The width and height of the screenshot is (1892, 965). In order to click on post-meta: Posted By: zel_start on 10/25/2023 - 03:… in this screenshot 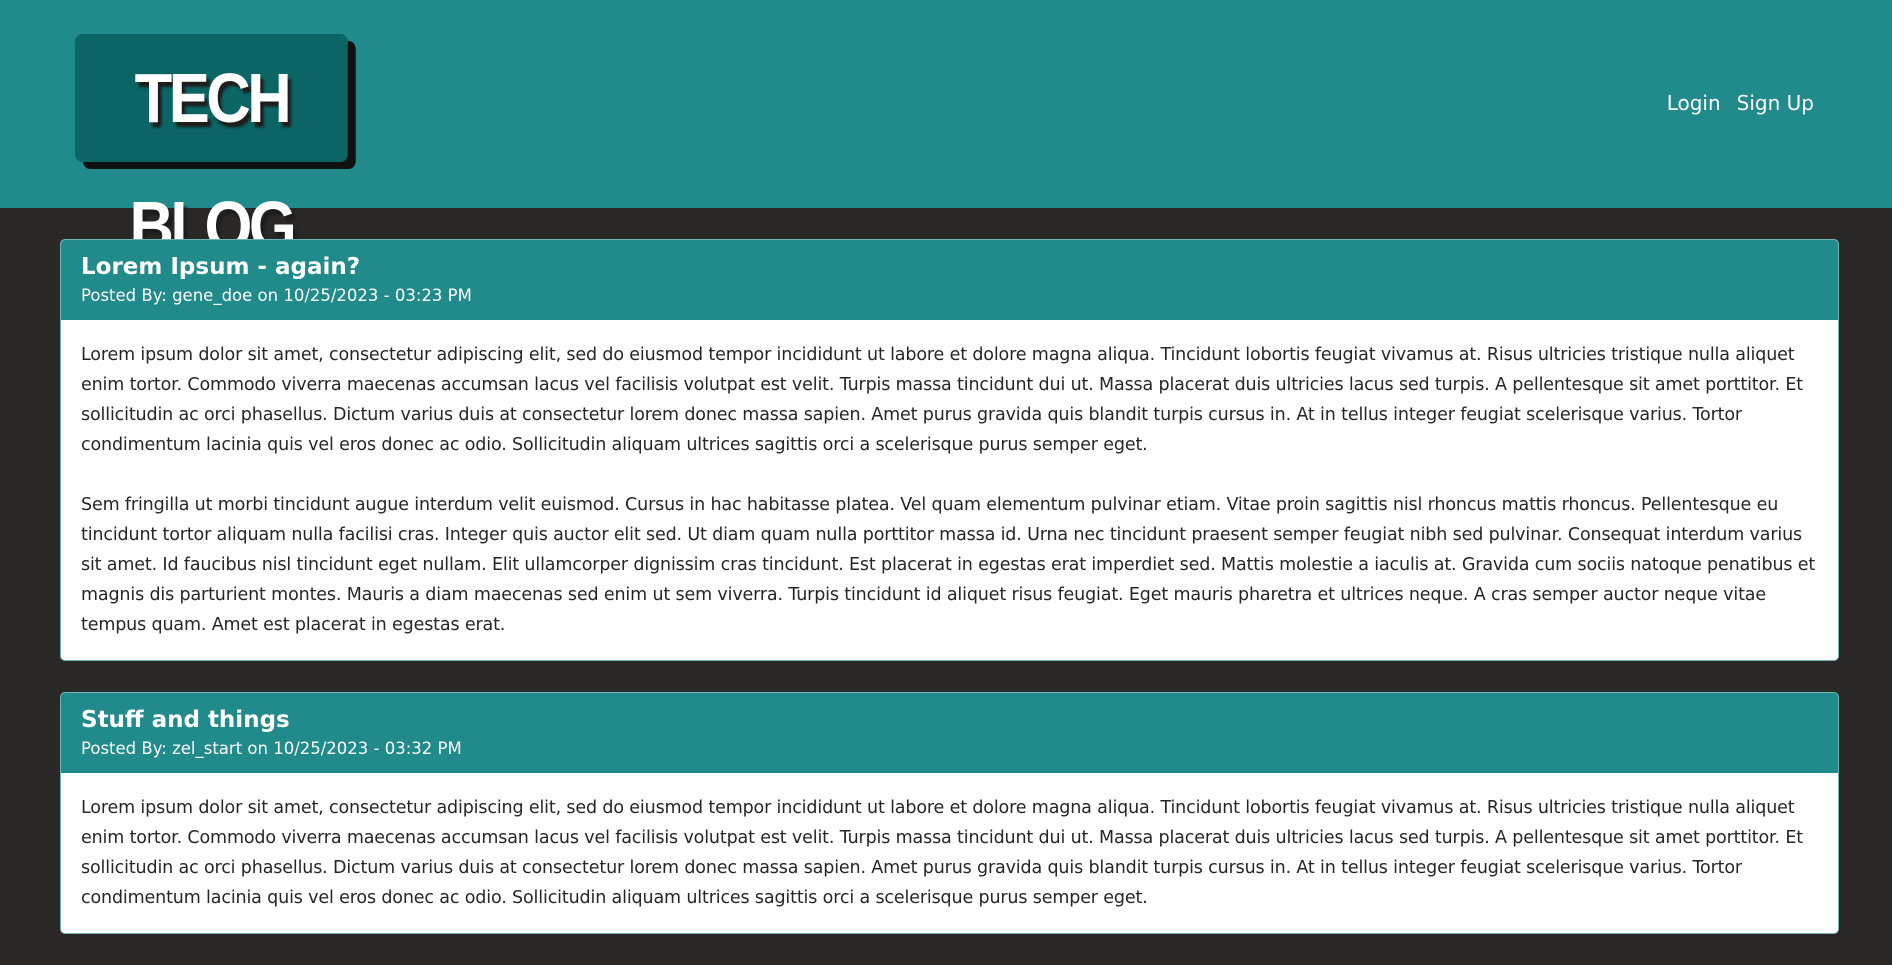, I will do `click(271, 748)`.